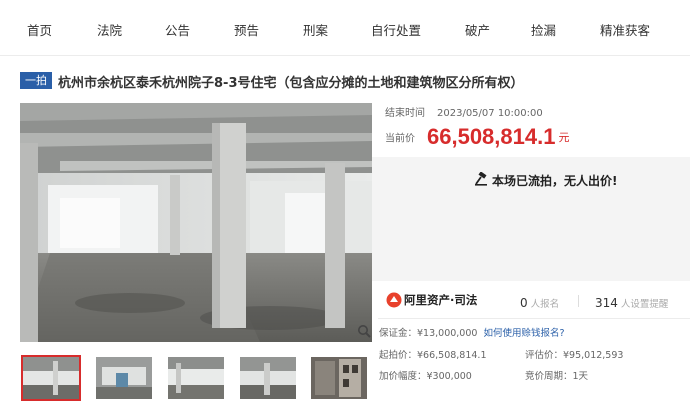 Image resolution: width=690 pixels, height=419 pixels. I want to click on top-nav: 首页 法院 公告 预告 刑案 自行处置 破产 捡漏 精准获客, so click(345, 28).